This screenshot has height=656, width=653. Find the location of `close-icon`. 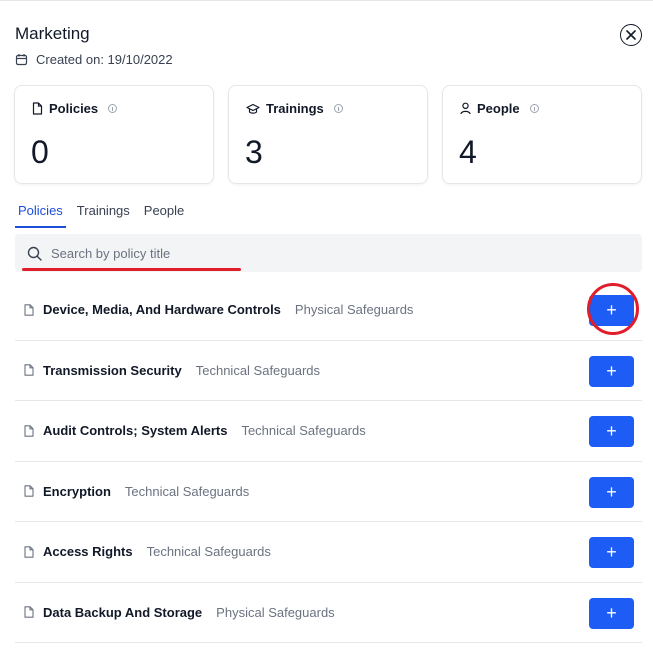

close-icon is located at coordinates (631, 35).